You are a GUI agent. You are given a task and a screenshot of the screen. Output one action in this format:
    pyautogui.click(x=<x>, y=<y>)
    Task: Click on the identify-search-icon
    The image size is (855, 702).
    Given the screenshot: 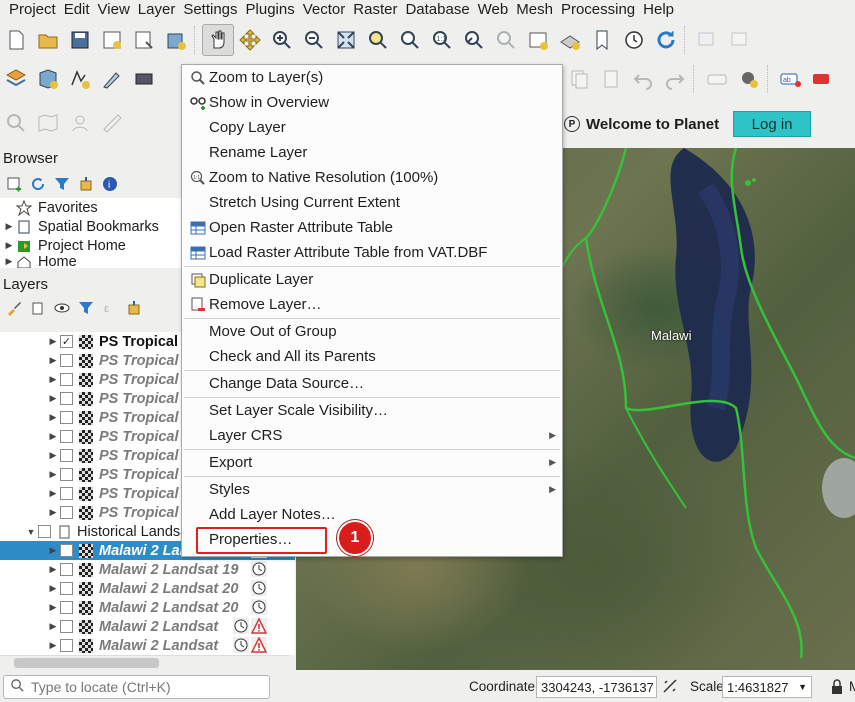 What is the action you would take?
    pyautogui.click(x=16, y=123)
    